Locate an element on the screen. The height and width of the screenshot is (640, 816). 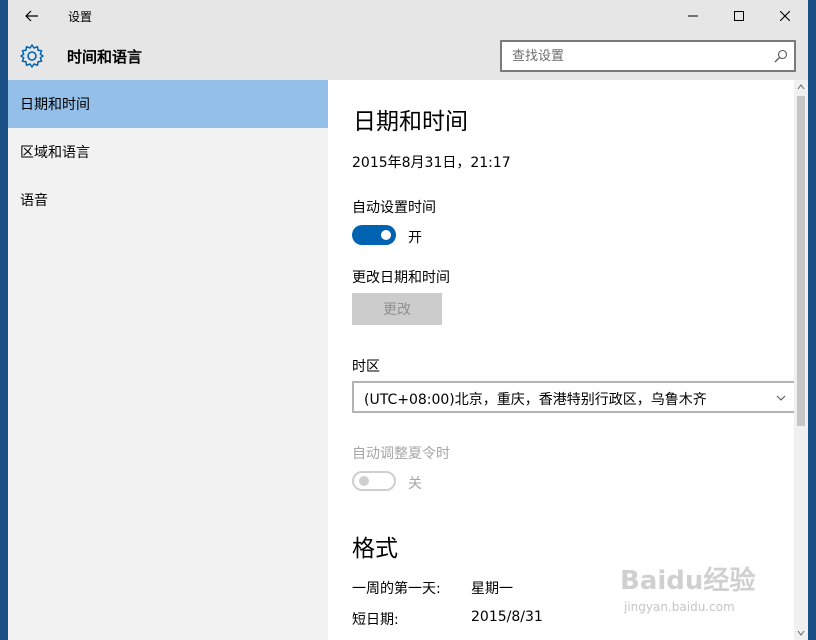
back-button is located at coordinates (32, 16).